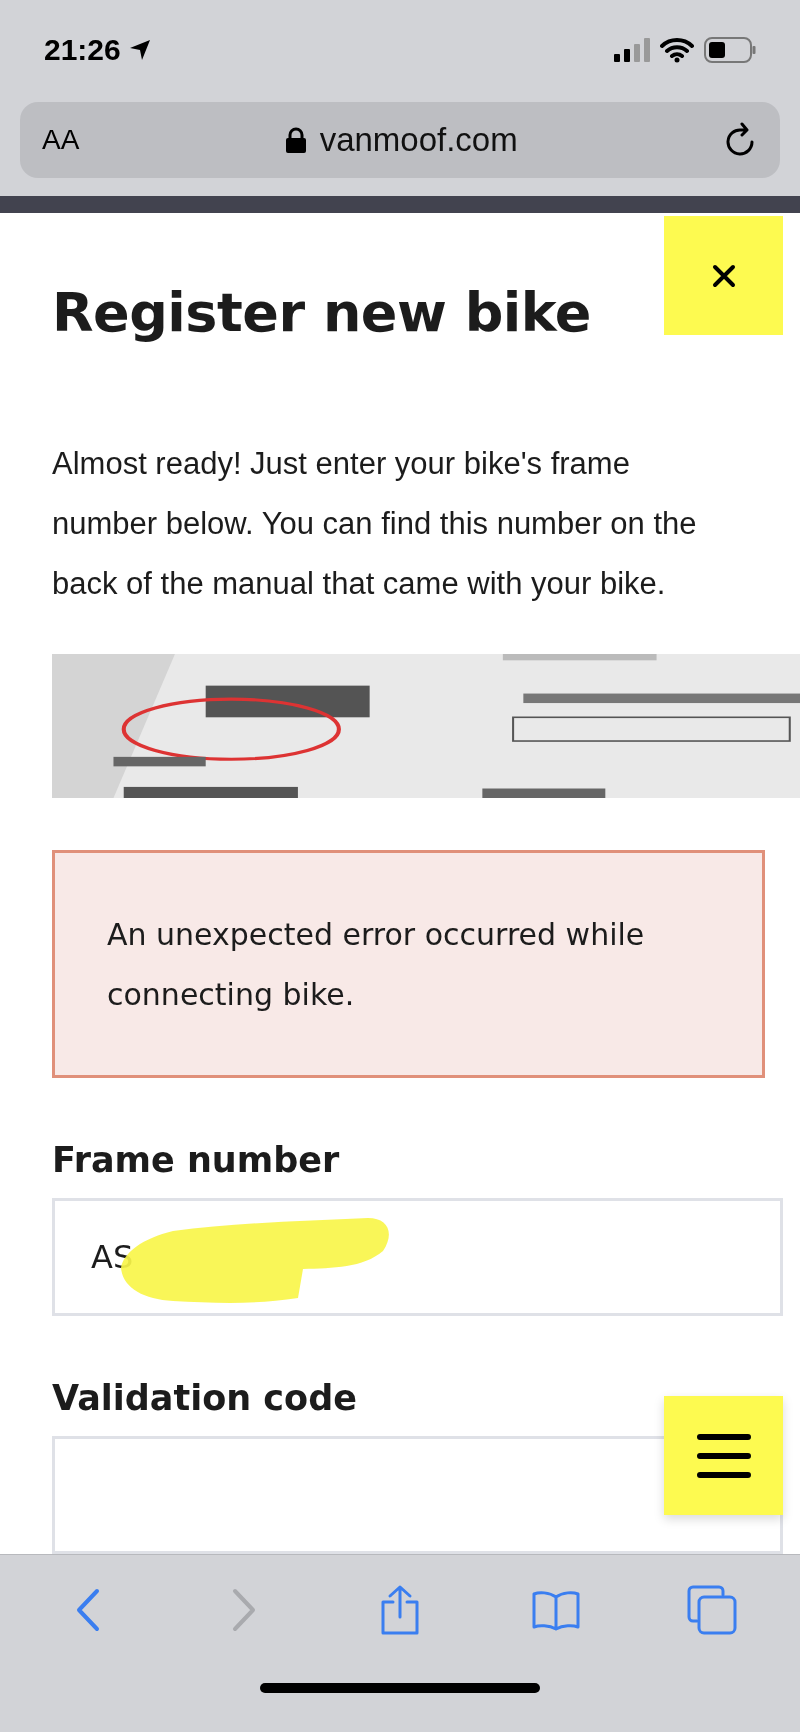 Image resolution: width=800 pixels, height=1732 pixels. What do you see at coordinates (375, 524) in the screenshot?
I see `intro-text: Almost ready! Just enter your bike's frame number below. You can find this number on the back of the manual that came with your bike.` at bounding box center [375, 524].